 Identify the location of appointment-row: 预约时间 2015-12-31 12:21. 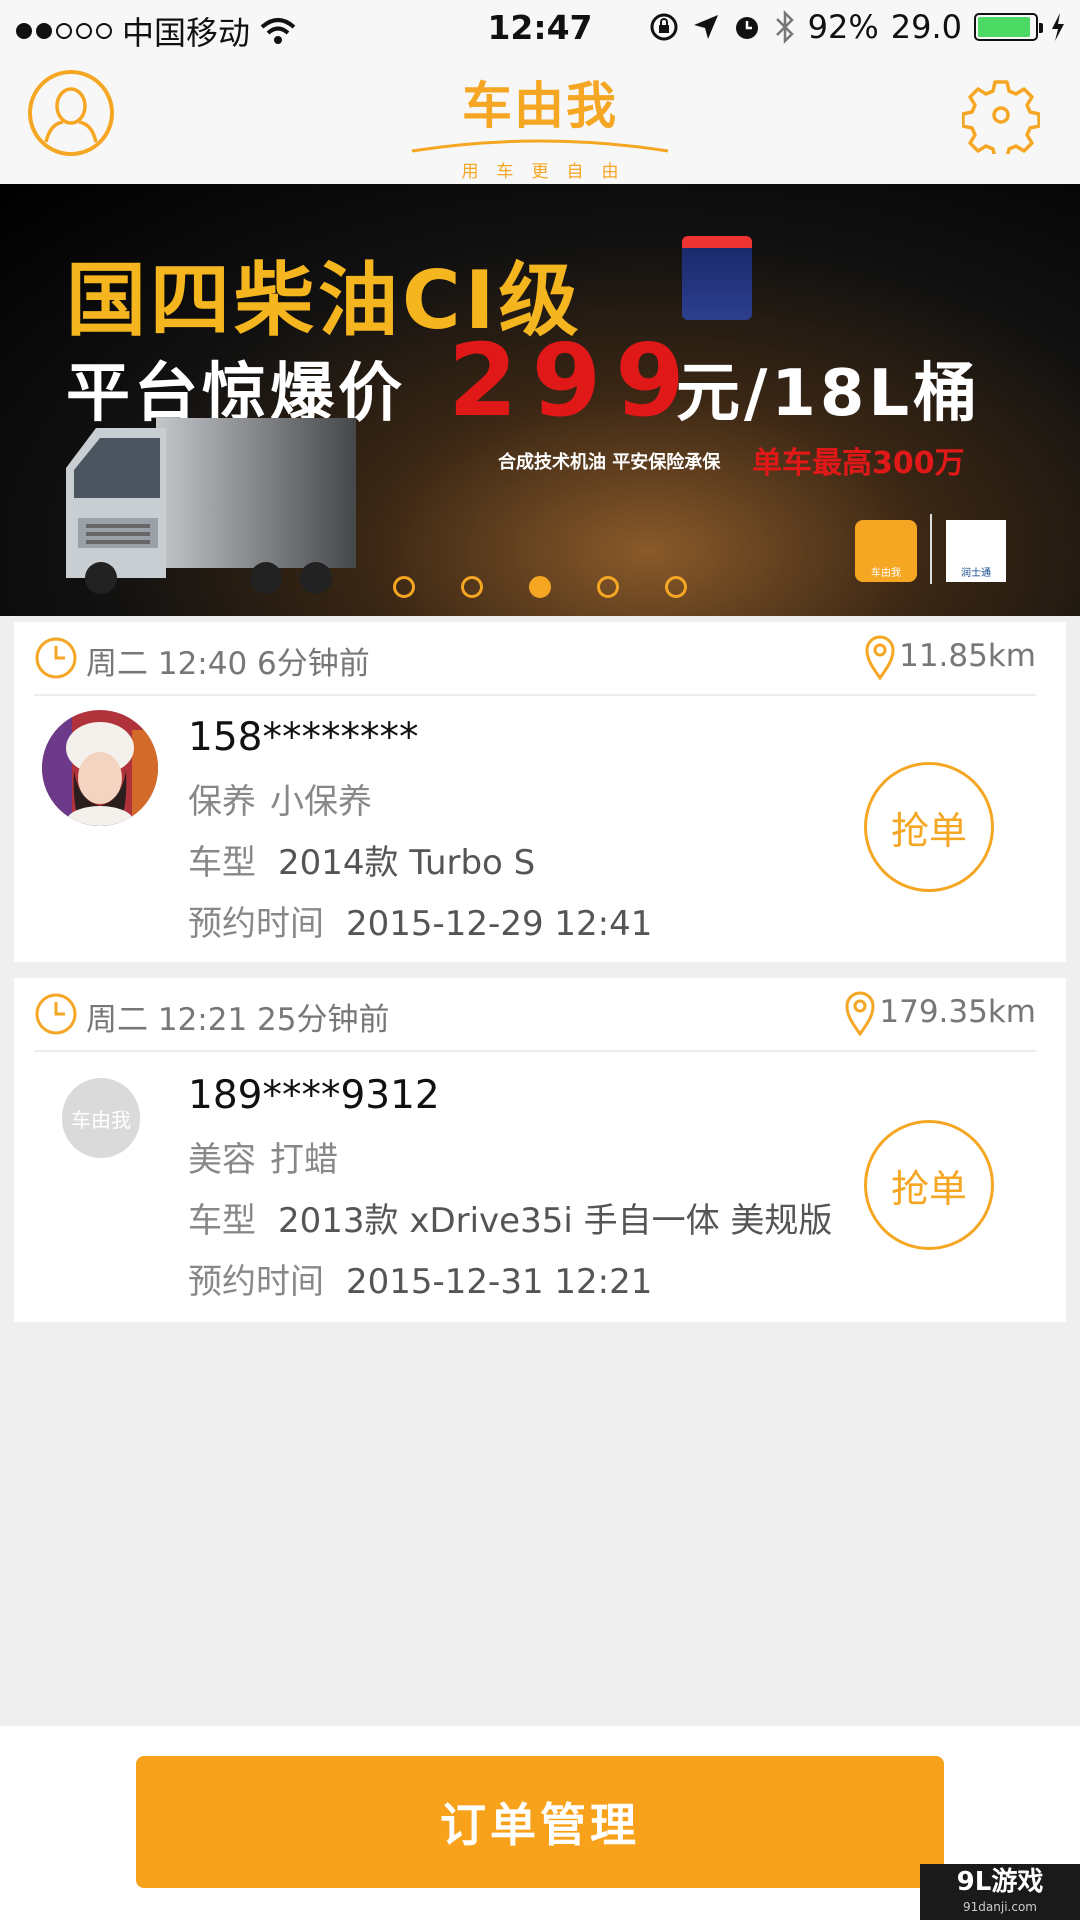
(510, 1282).